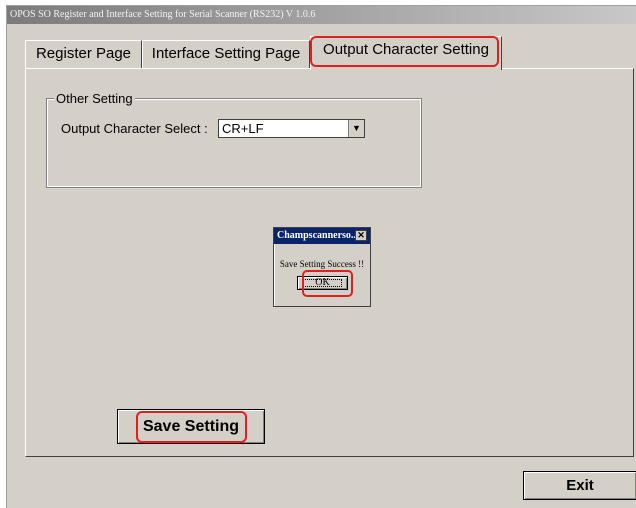 The height and width of the screenshot is (508, 636). I want to click on save-setting-button: Save Setting, so click(191, 426).